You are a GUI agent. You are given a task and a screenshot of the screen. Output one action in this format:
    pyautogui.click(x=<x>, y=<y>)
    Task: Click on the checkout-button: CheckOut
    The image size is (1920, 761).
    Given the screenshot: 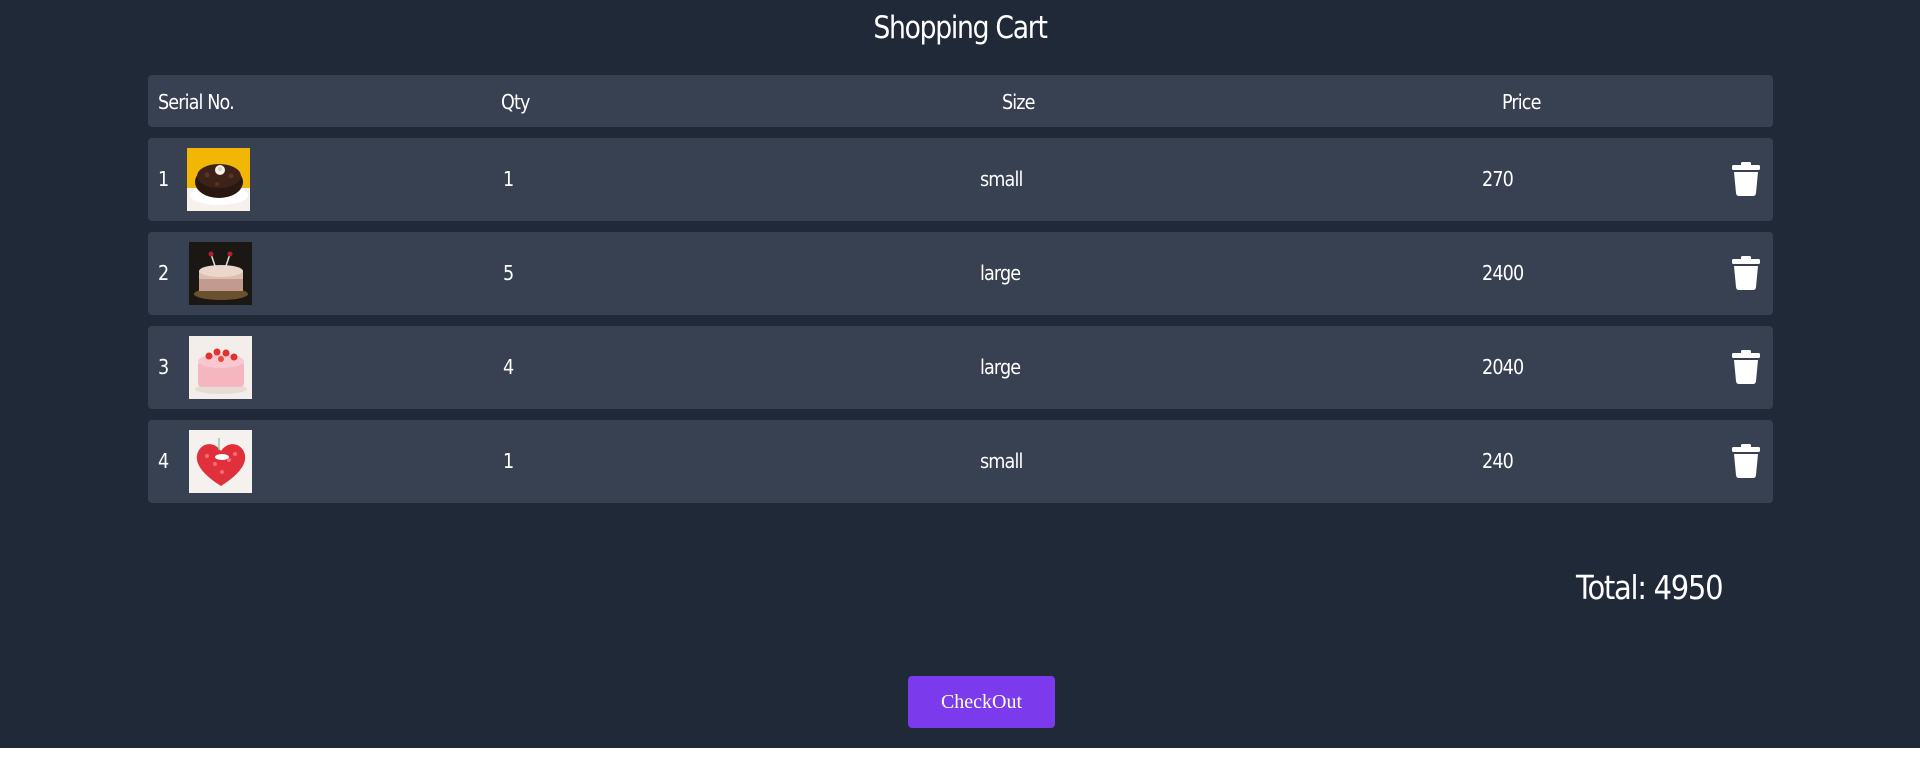 What is the action you would take?
    pyautogui.click(x=981, y=702)
    